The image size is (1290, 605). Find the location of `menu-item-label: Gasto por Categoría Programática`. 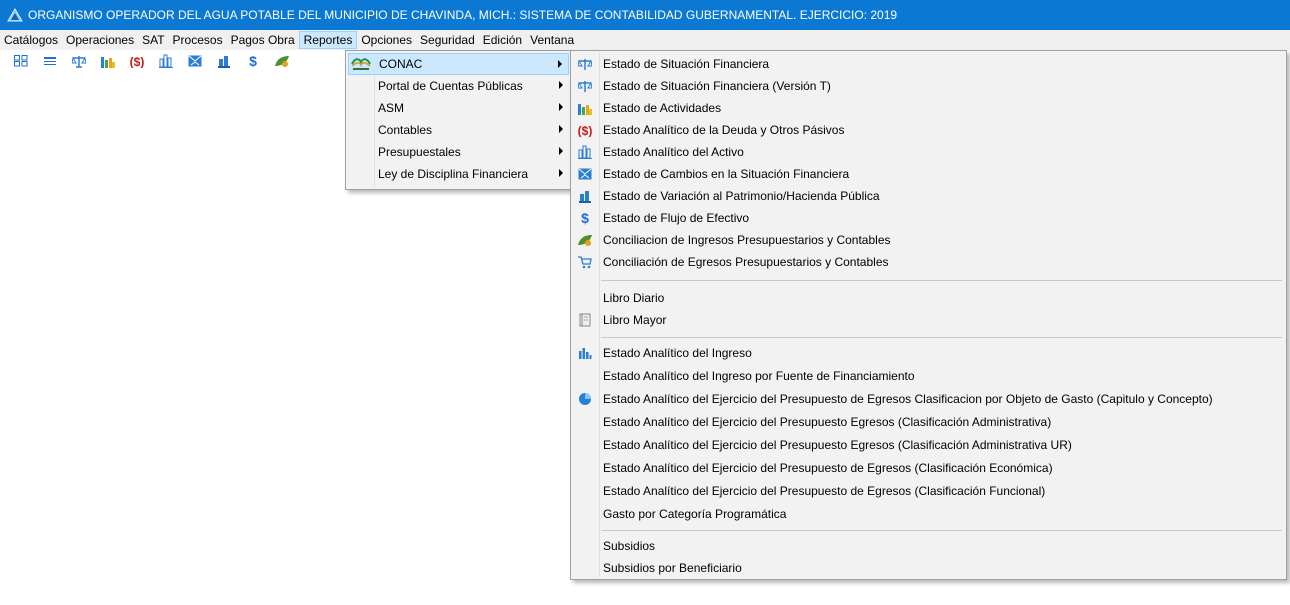

menu-item-label: Gasto por Categoría Programática is located at coordinates (695, 514).